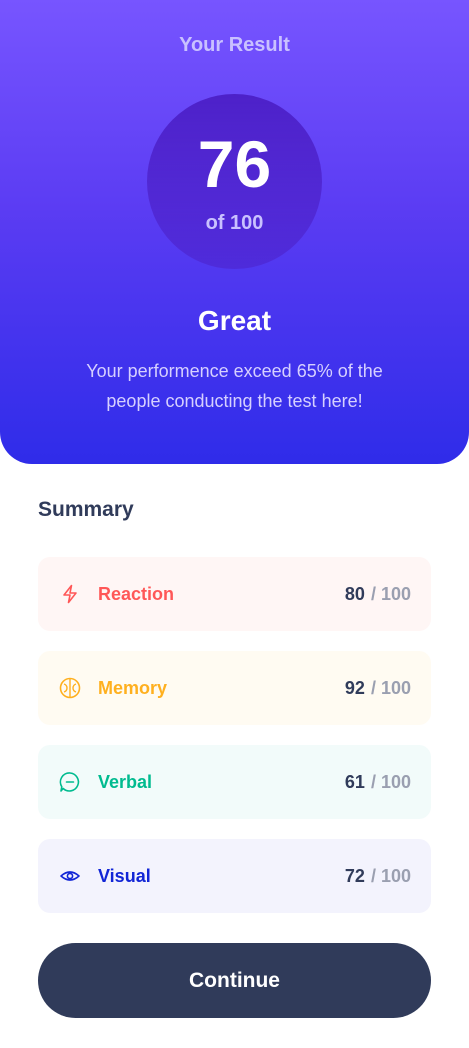  I want to click on result-heading: Your Result, so click(234, 45).